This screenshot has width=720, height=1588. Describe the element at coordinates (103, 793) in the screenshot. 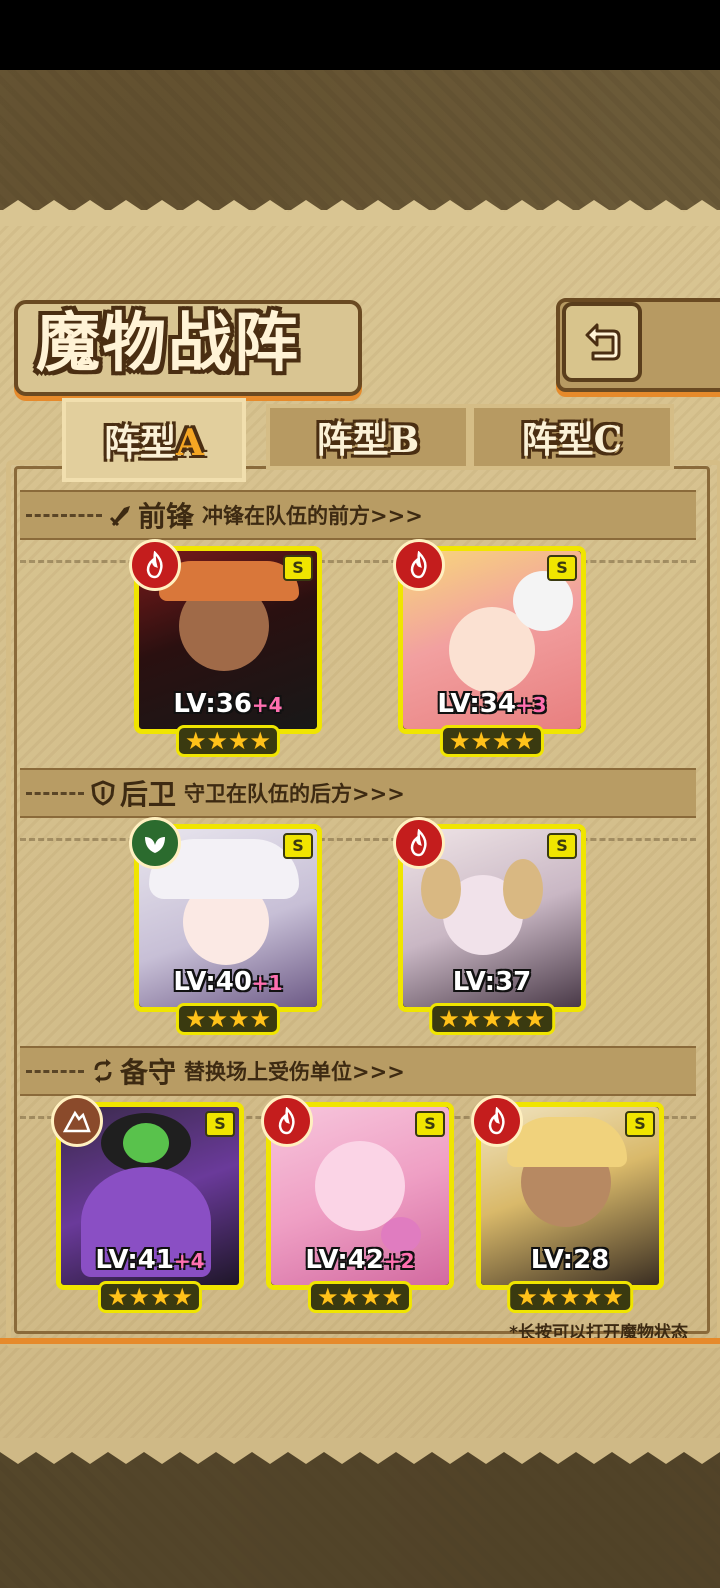

I see `shield-icon` at that location.